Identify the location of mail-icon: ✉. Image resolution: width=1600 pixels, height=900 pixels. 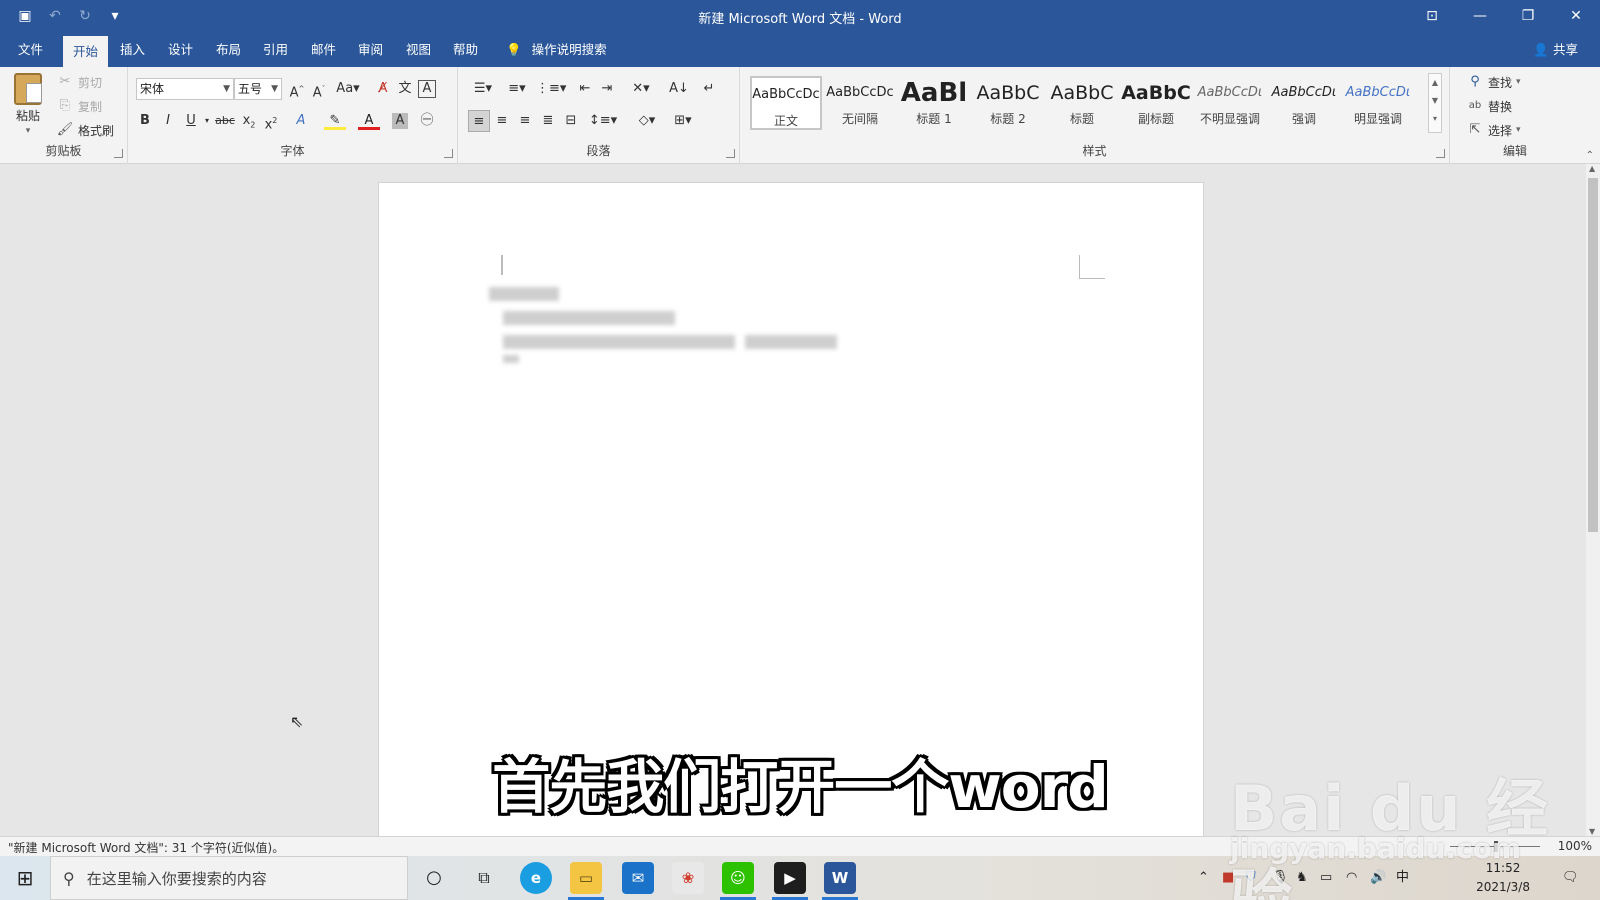
(638, 878).